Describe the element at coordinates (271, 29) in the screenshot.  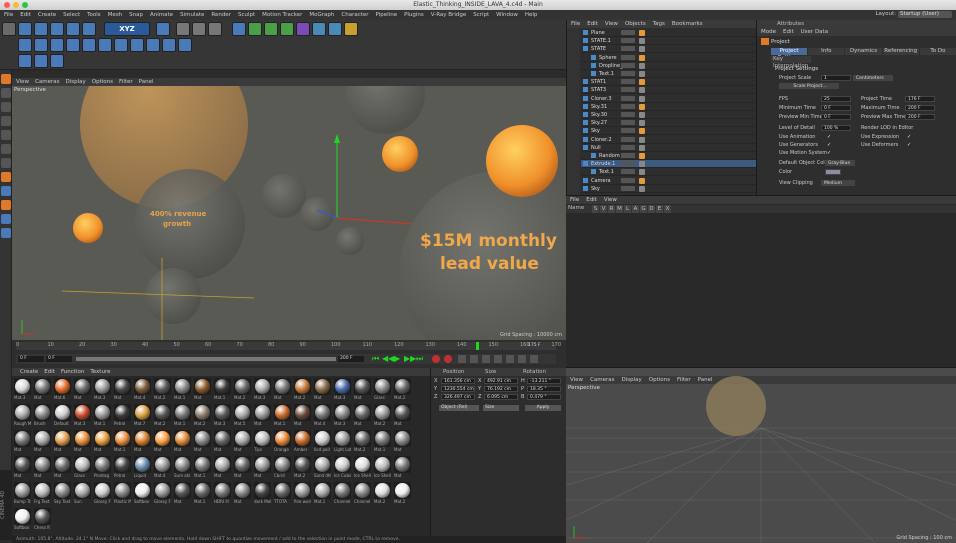
I see `array-icon` at that location.